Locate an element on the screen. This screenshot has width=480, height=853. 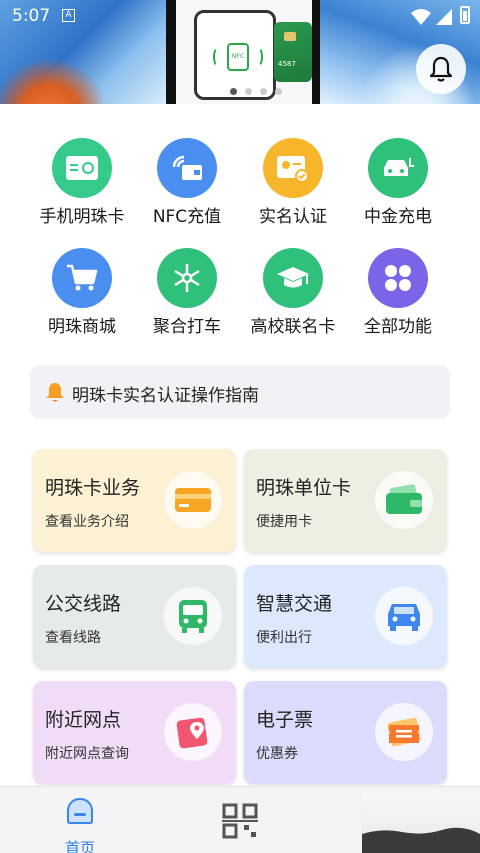
service-card-title: 电子票 is located at coordinates (285, 720).